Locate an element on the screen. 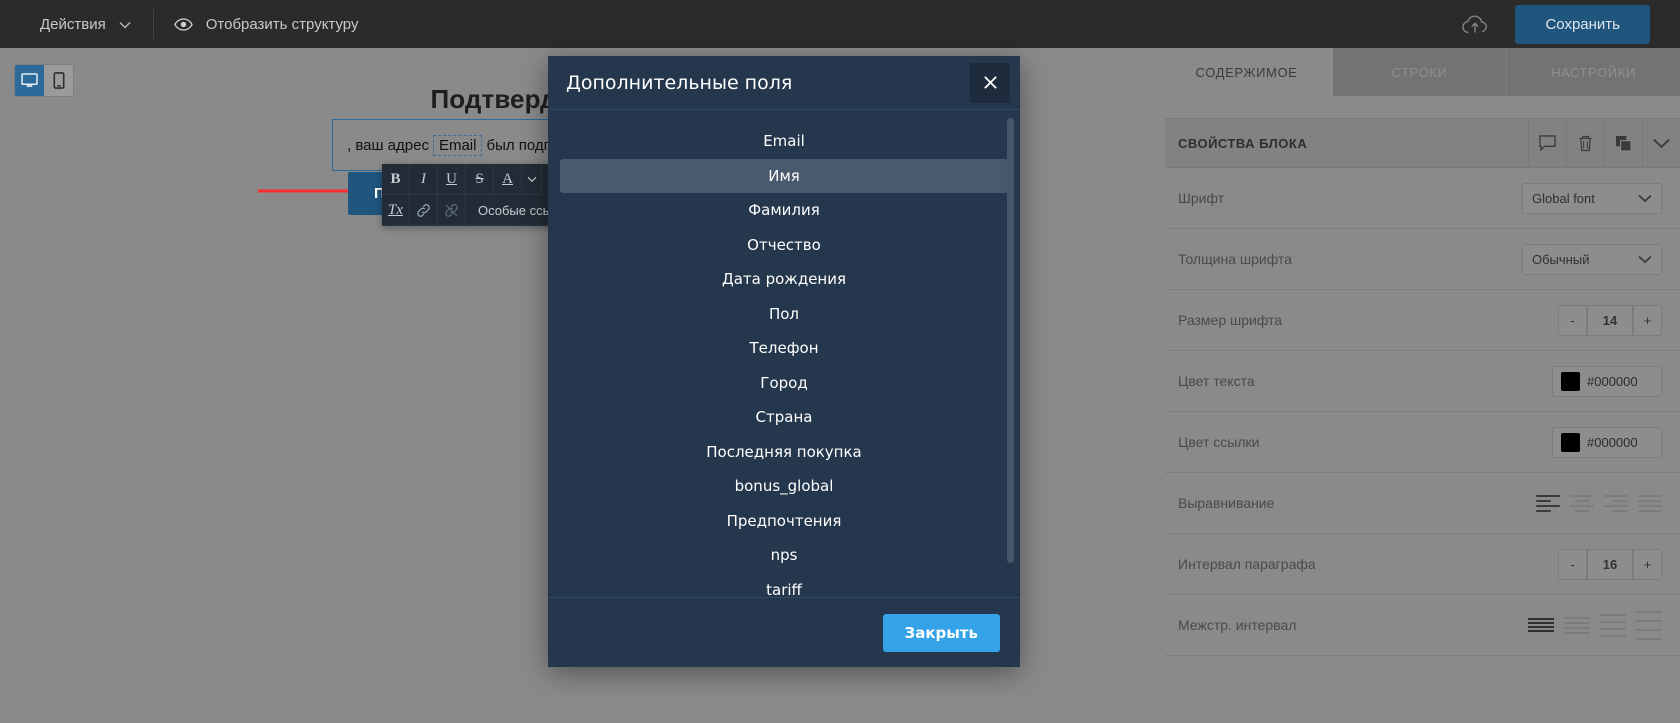 This screenshot has height=723, width=1680. block-properties-actions is located at coordinates (1604, 143).